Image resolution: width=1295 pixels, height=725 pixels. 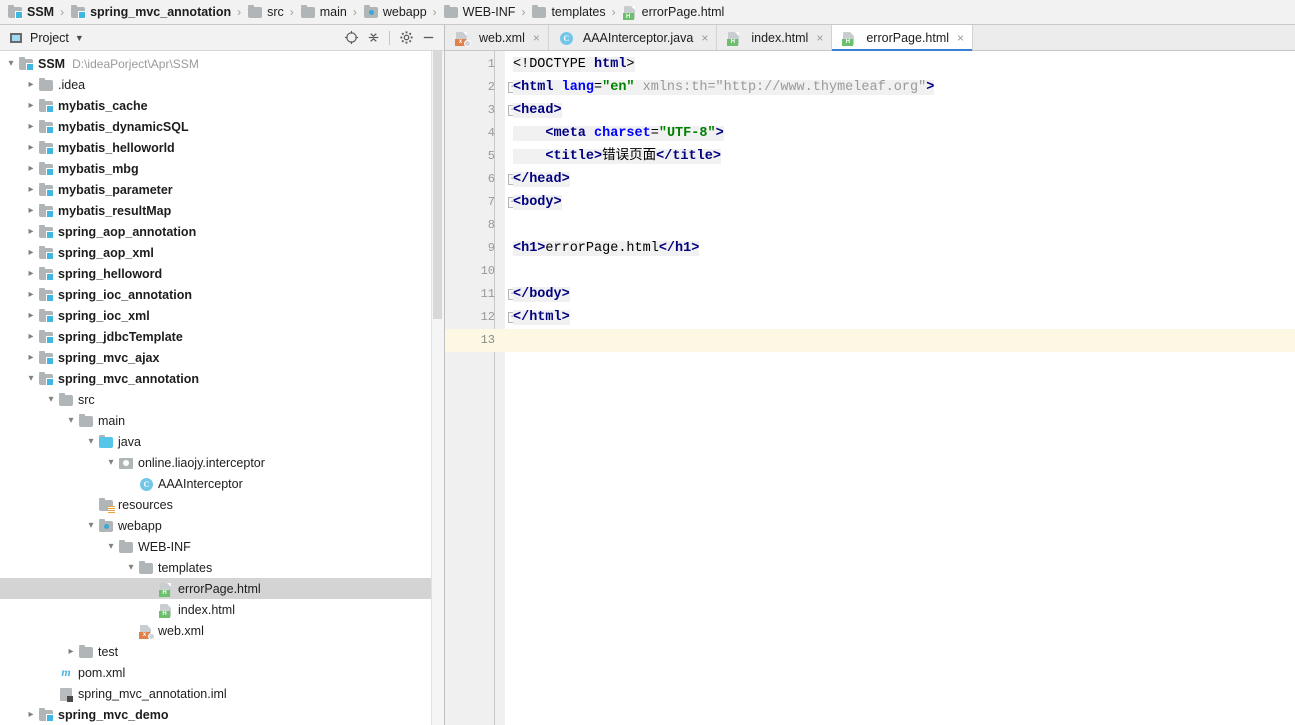 What do you see at coordinates (222, 126) in the screenshot?
I see `tree-row: ▸ mybatis_dynamicSQL` at bounding box center [222, 126].